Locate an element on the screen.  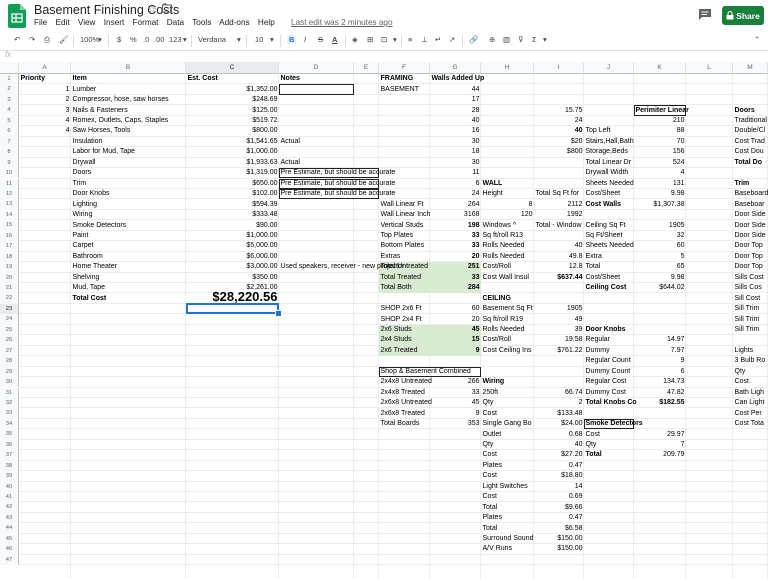
sheets-logo-icon is located at coordinates (17, 16).